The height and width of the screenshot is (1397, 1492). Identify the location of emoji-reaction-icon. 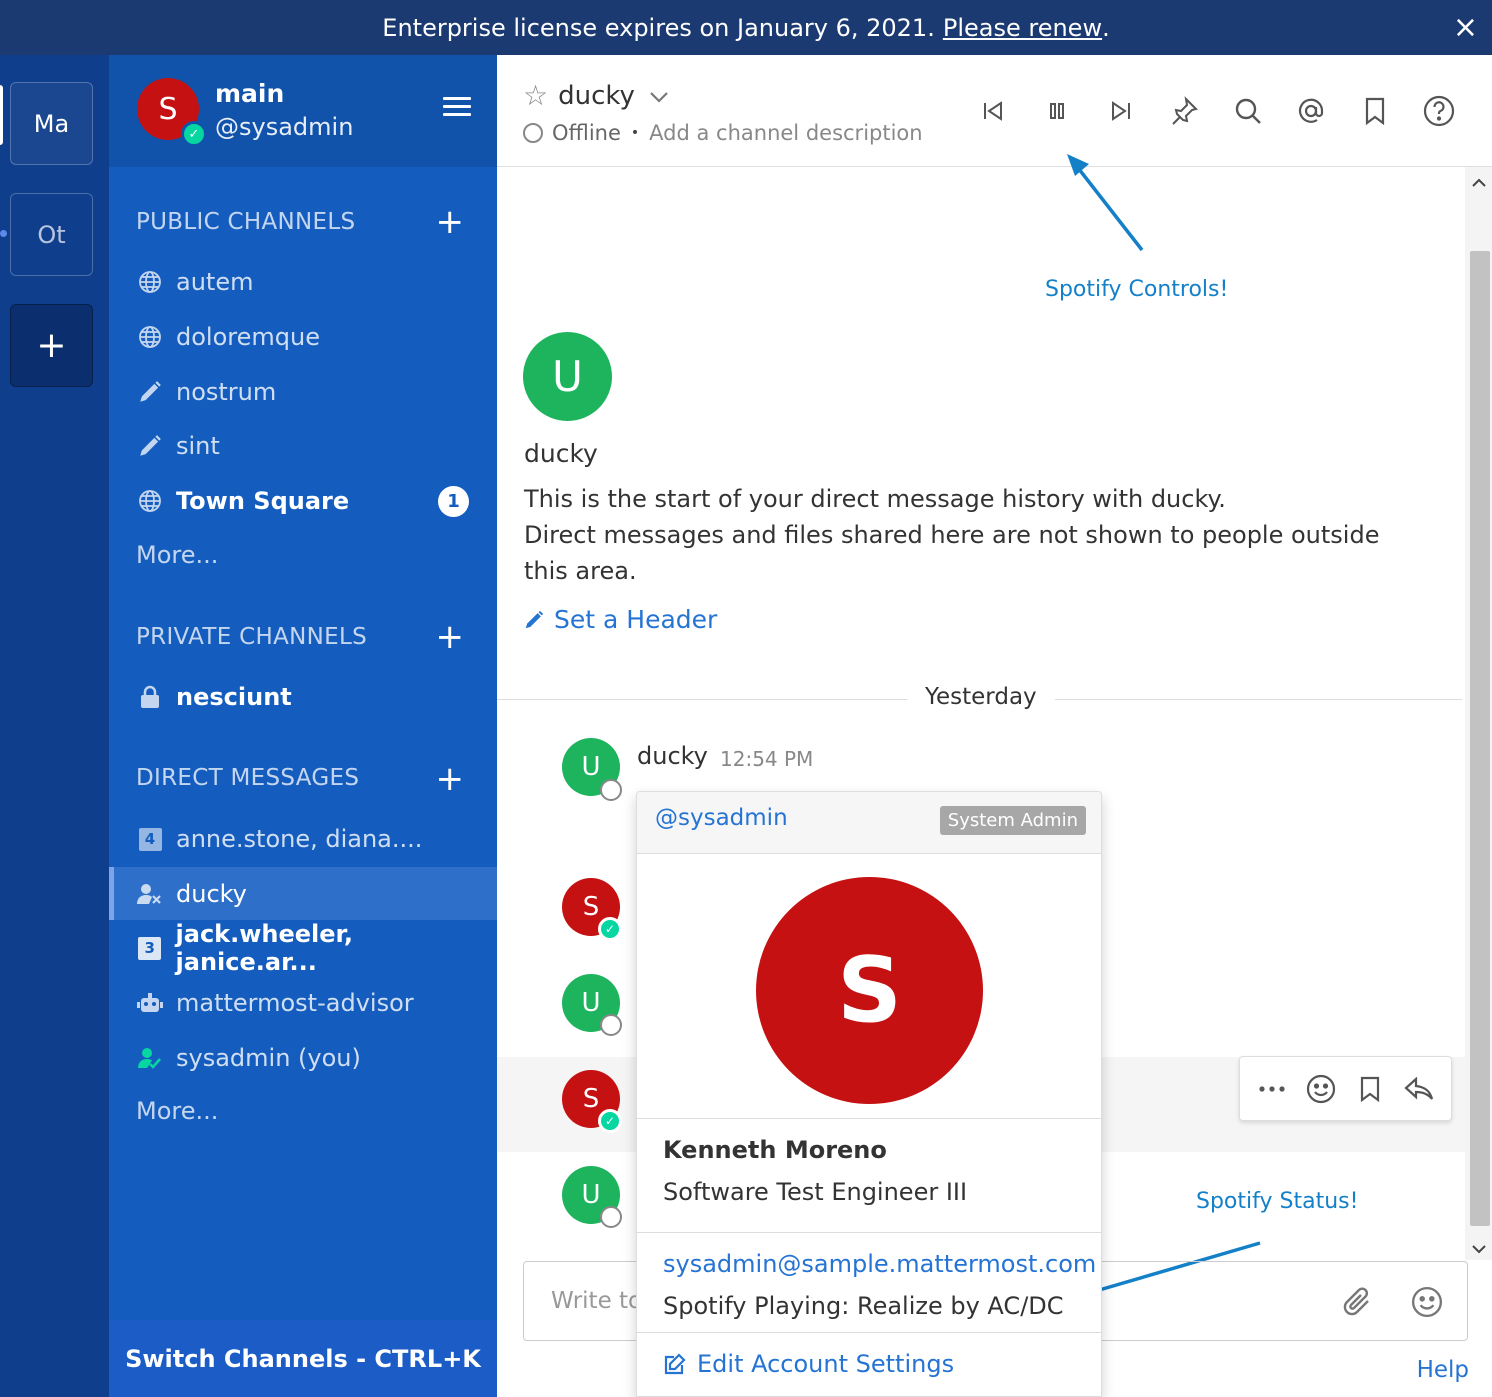
(1321, 1089).